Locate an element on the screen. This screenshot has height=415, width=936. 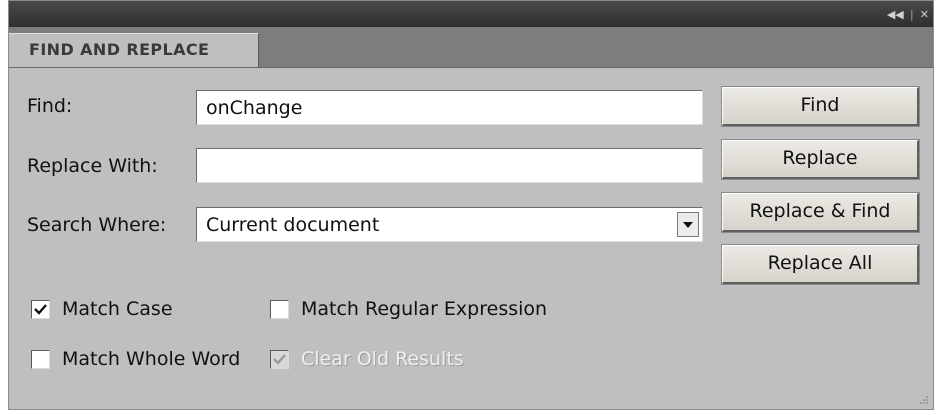
replace-with-label: Replace With: is located at coordinates (92, 166).